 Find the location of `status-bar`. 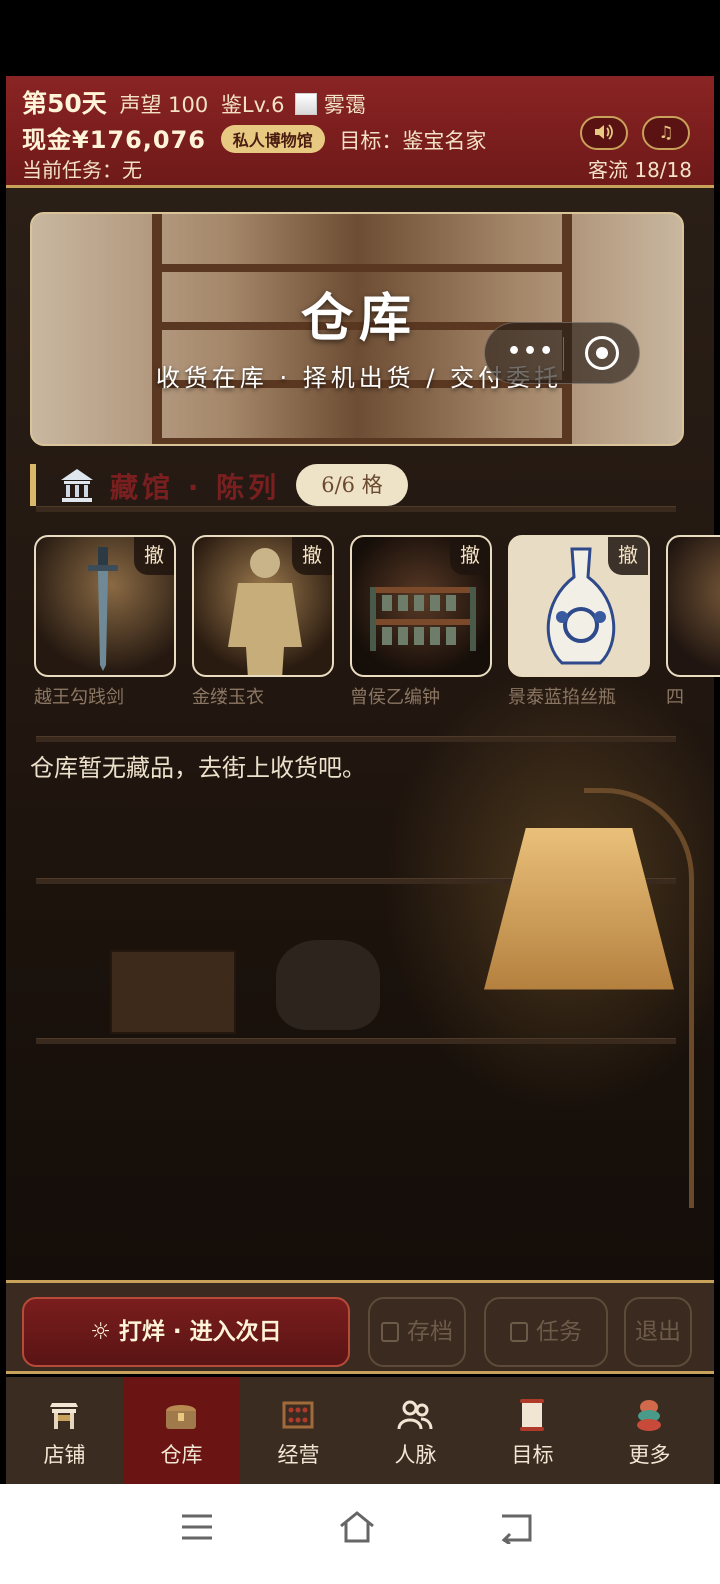

status-bar is located at coordinates (360, 38).